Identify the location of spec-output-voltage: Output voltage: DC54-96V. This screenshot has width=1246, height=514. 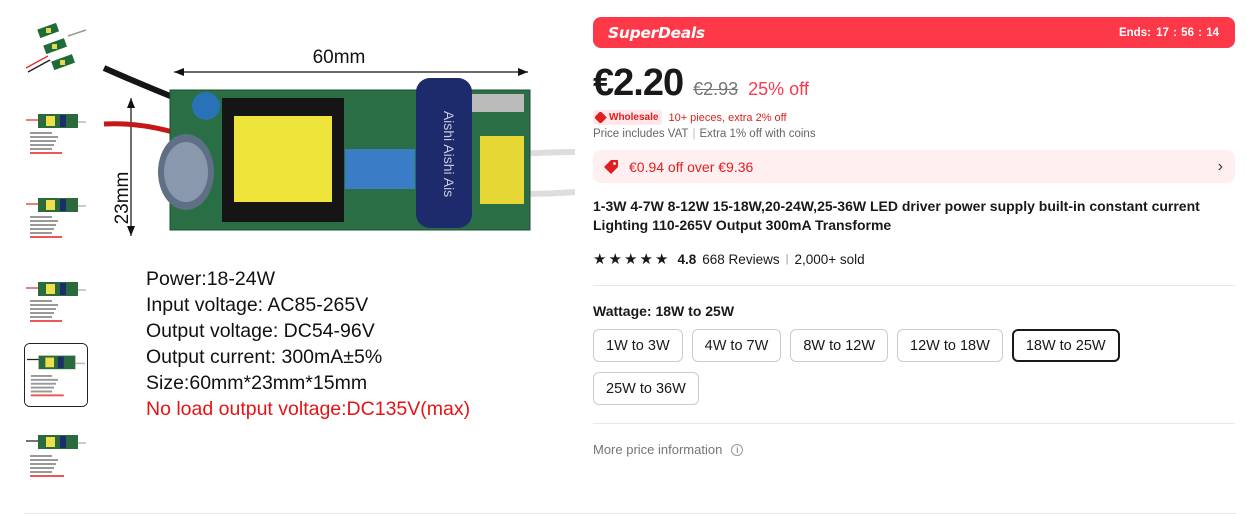
(260, 331).